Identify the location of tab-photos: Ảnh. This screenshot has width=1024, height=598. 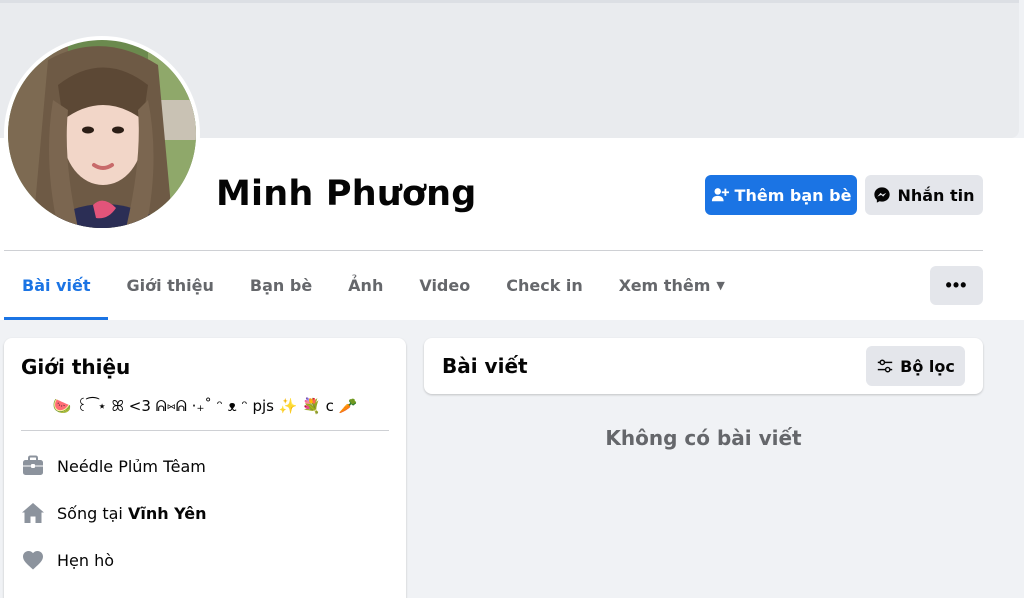
(365, 285).